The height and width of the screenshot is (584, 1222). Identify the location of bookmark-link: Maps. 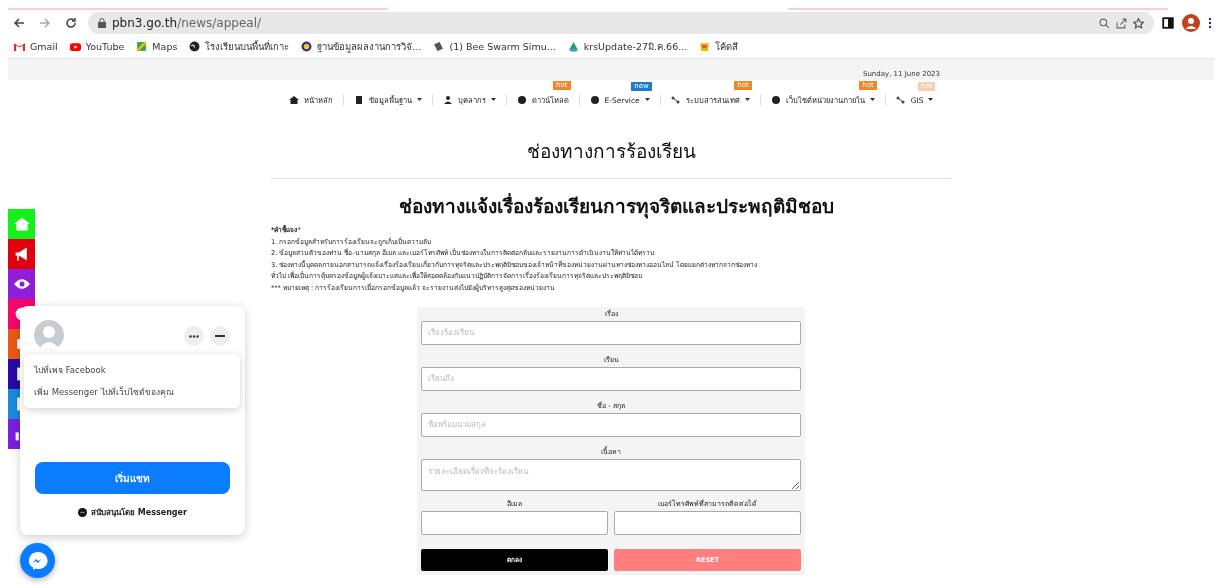
(157, 46).